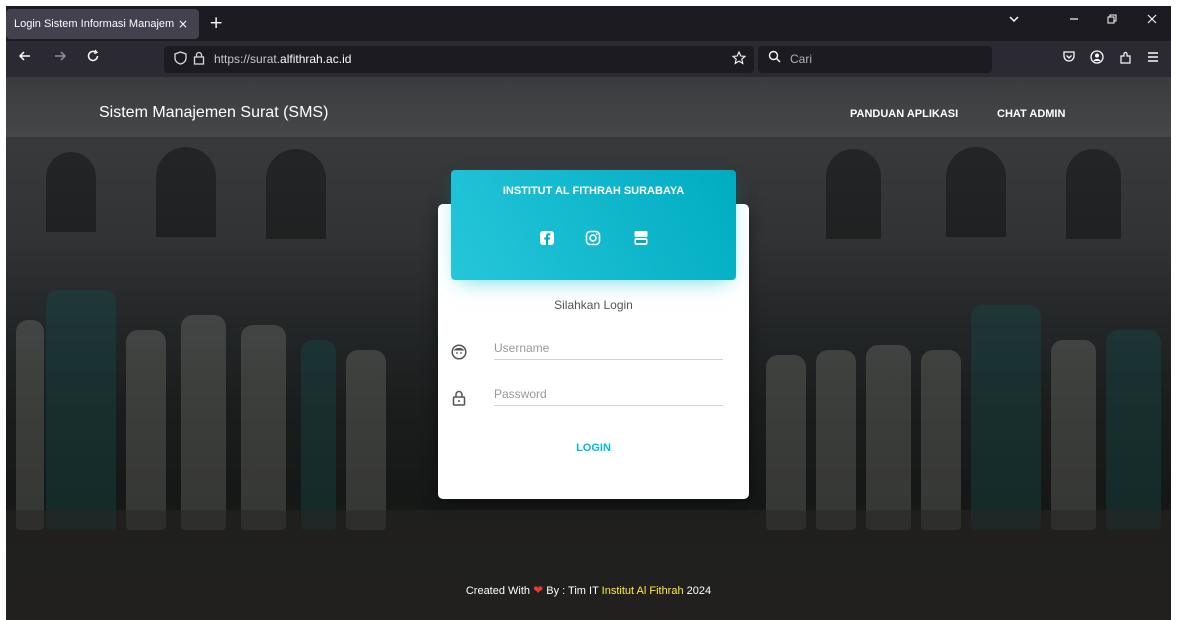  What do you see at coordinates (593, 225) in the screenshot?
I see `login-card-header: INSTITUT AL FITHRAH SURABAYA` at bounding box center [593, 225].